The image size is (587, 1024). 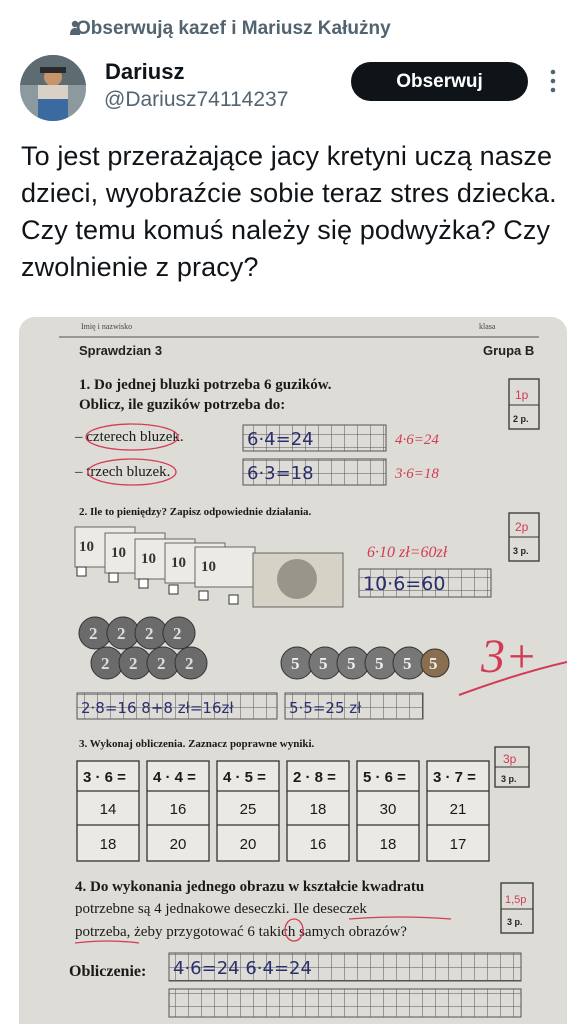 I want to click on task3-option-a: 18, so click(x=318, y=809).